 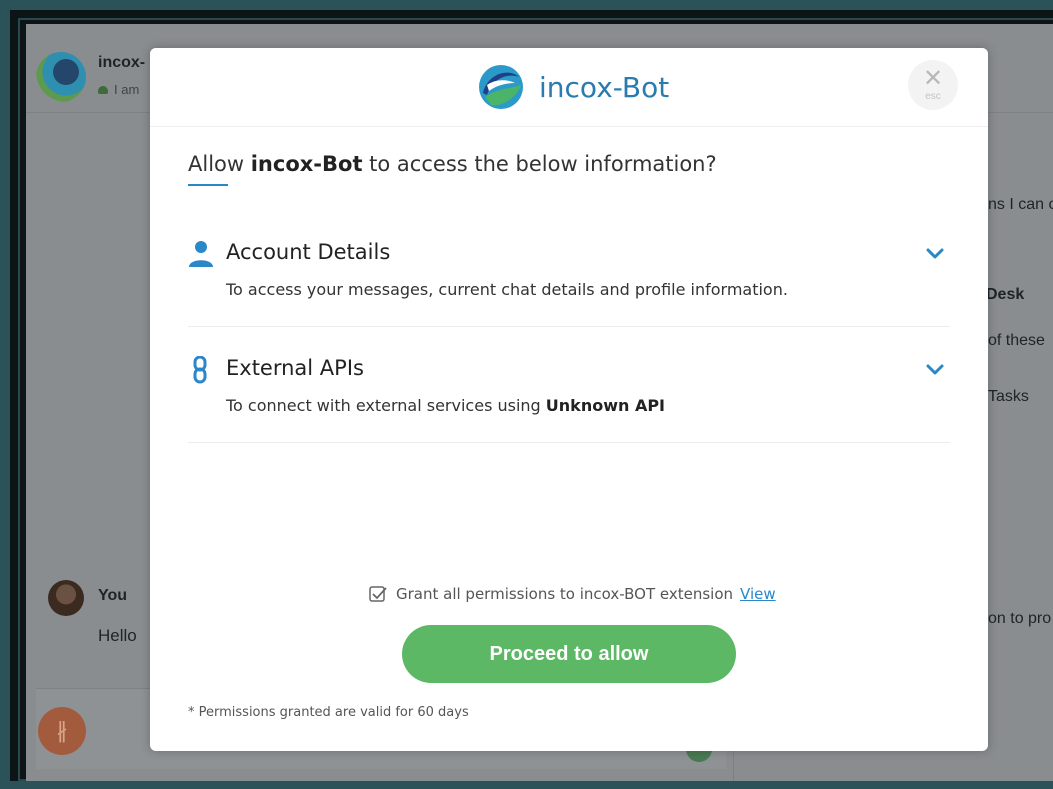 What do you see at coordinates (122, 62) in the screenshot?
I see `chat-name: incox-` at bounding box center [122, 62].